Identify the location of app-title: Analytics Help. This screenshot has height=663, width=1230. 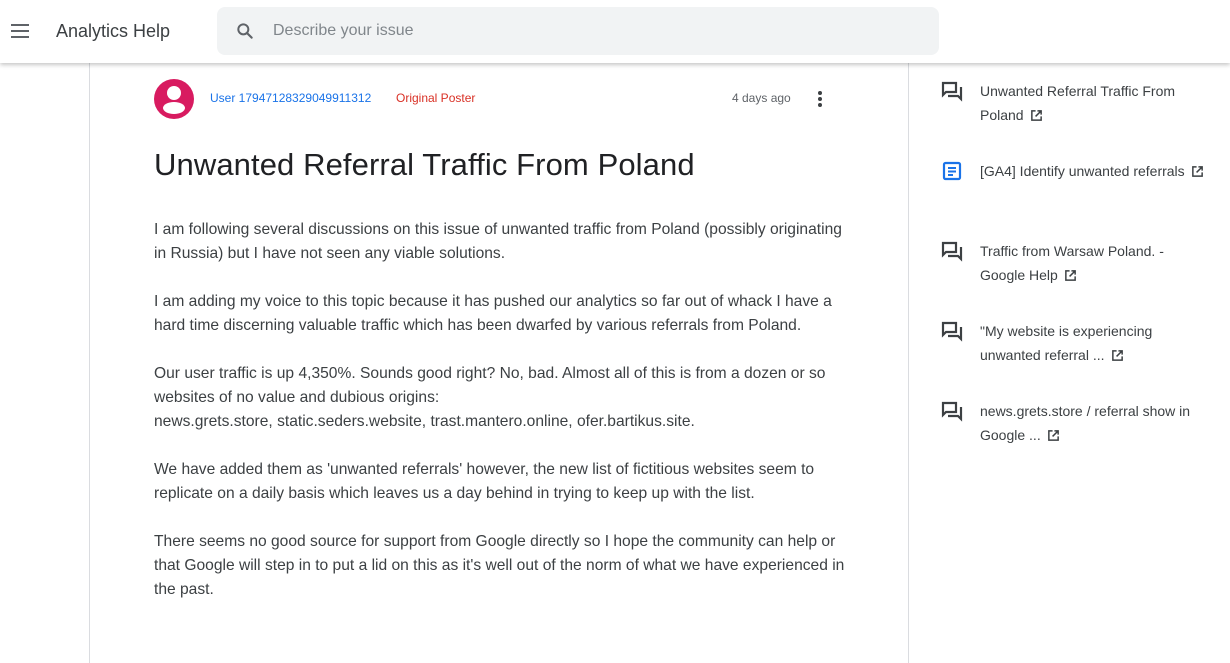
(113, 31).